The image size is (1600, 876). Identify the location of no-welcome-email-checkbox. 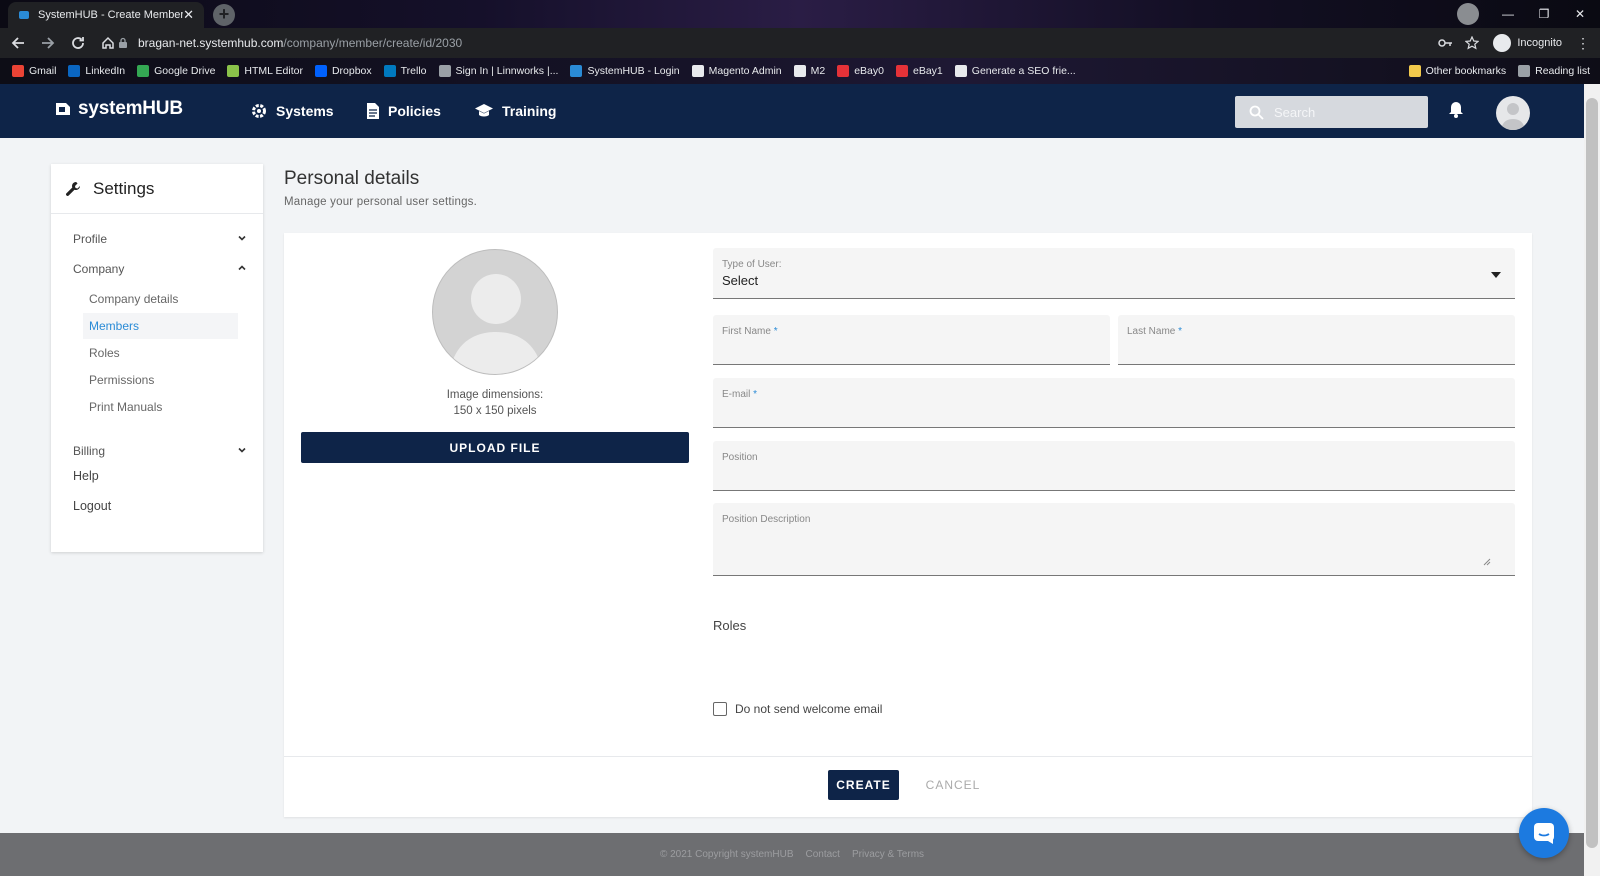
(720, 709).